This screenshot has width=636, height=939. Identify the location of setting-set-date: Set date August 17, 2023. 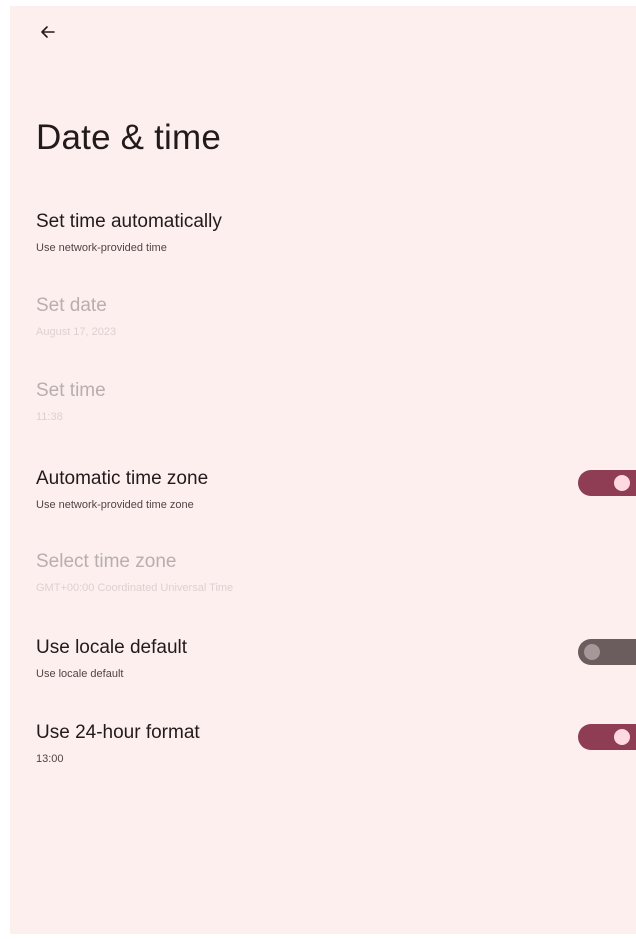
(323, 334).